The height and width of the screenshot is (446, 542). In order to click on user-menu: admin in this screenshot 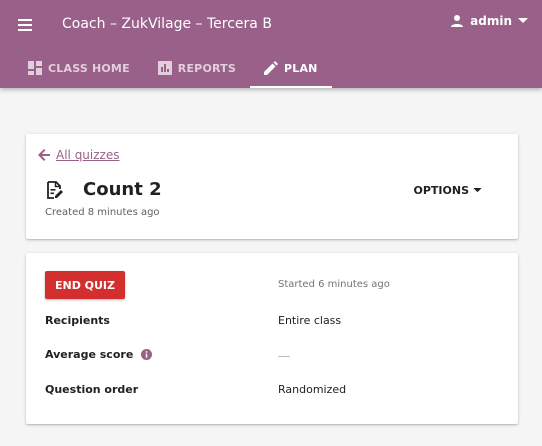, I will do `click(489, 21)`.